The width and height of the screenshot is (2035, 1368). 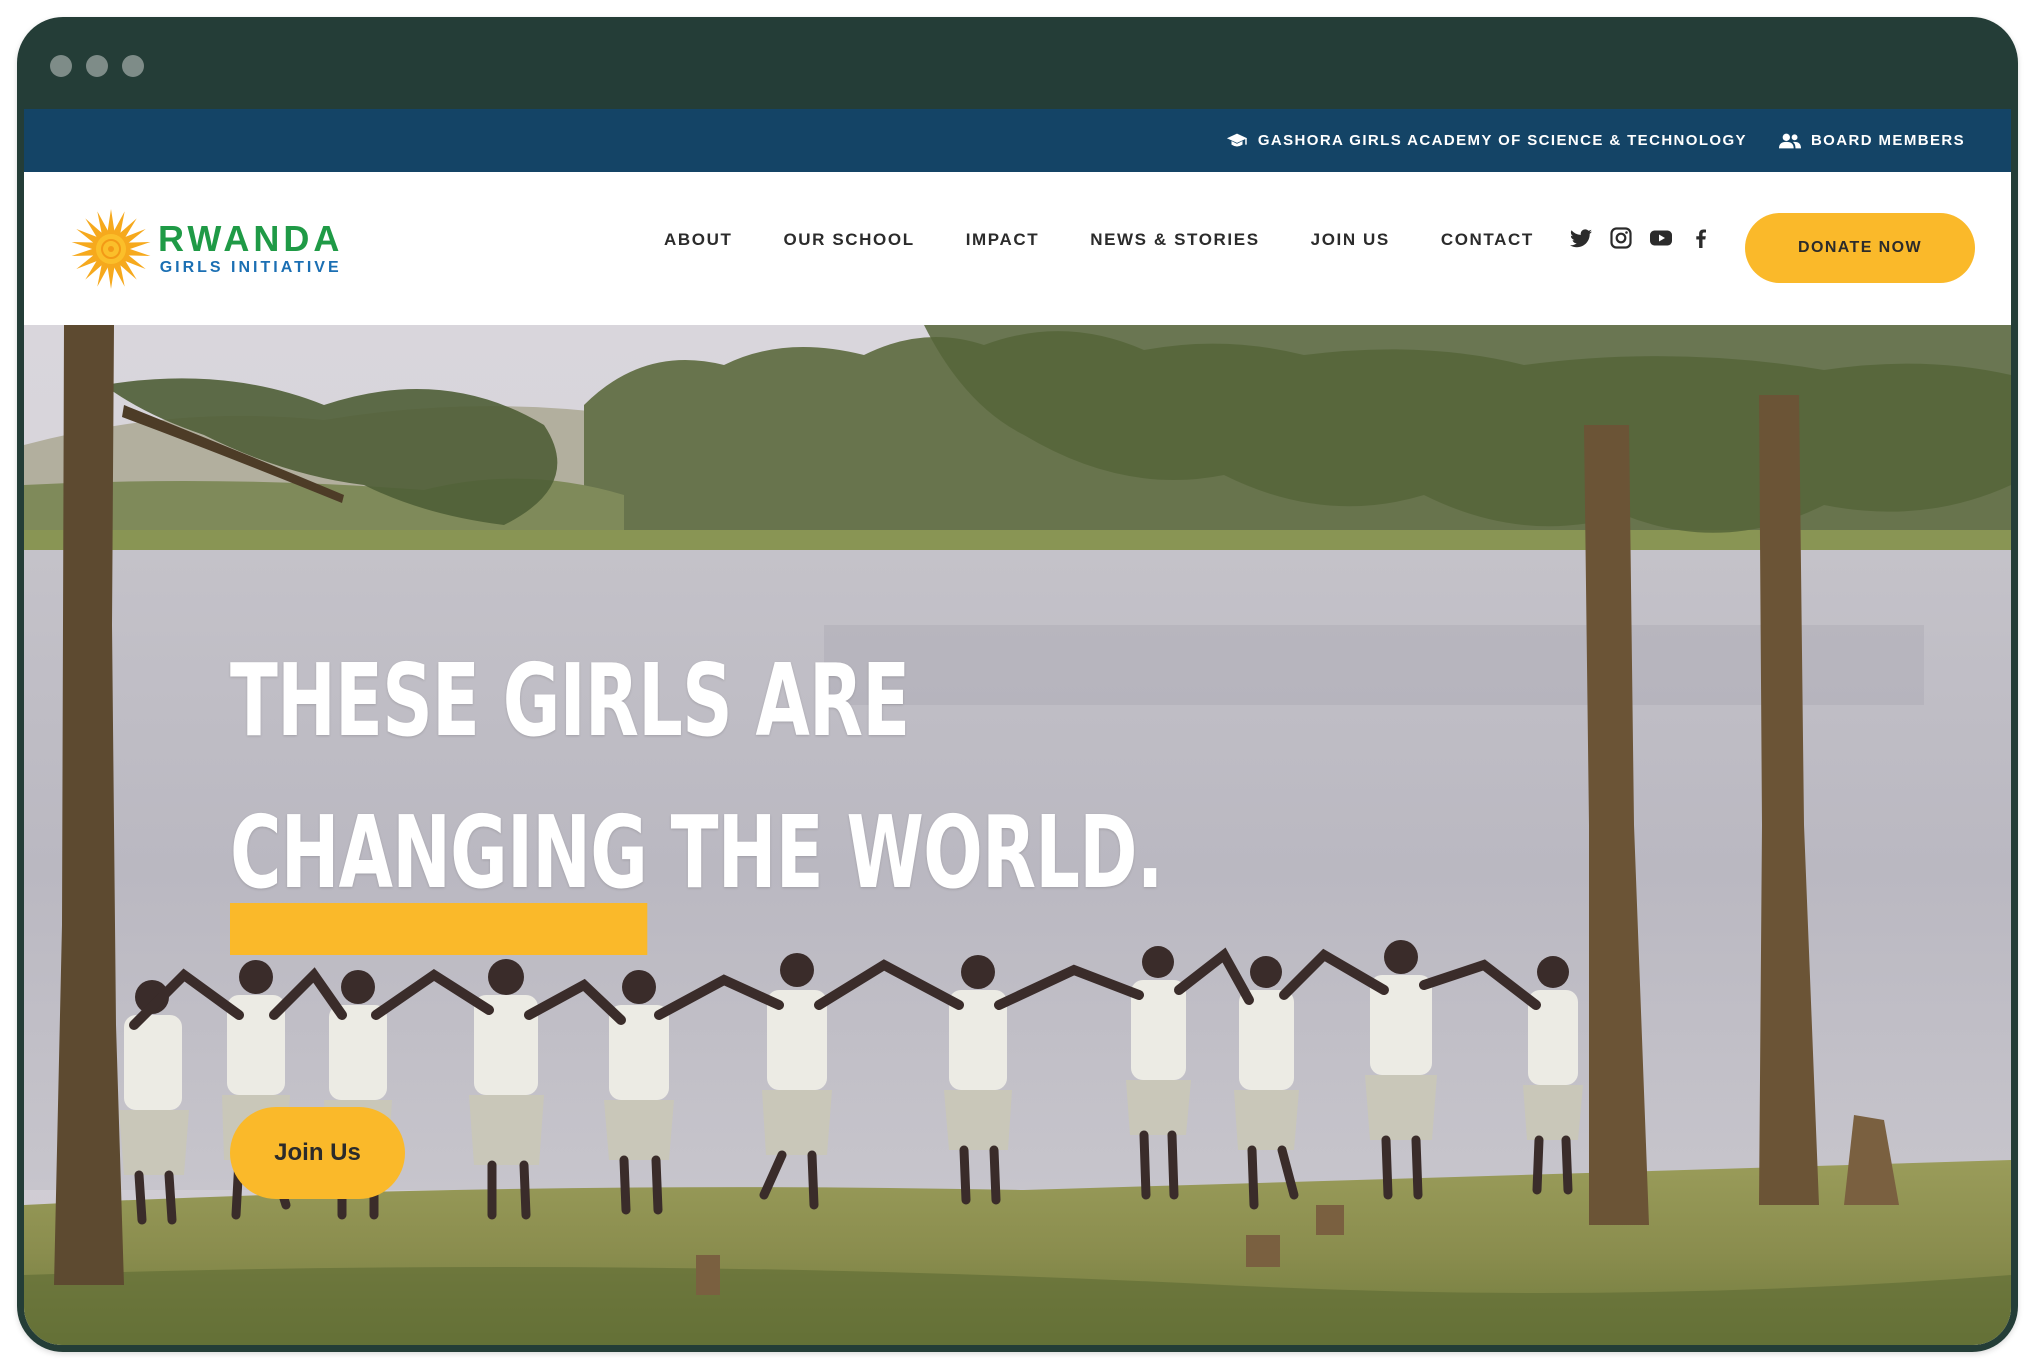 What do you see at coordinates (1860, 248) in the screenshot?
I see `donate-now-button: DONATE NOW` at bounding box center [1860, 248].